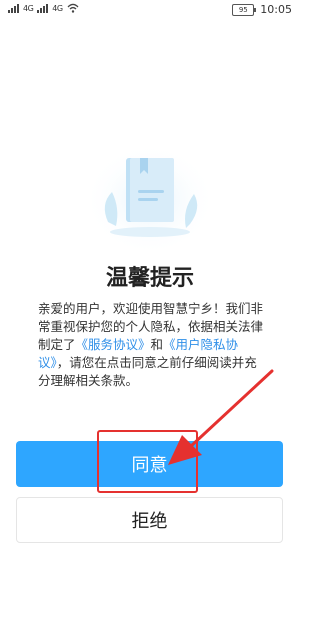 Image resolution: width=320 pixels, height=623 pixels. Describe the element at coordinates (13, 8) in the screenshot. I see `signal-icon` at that location.